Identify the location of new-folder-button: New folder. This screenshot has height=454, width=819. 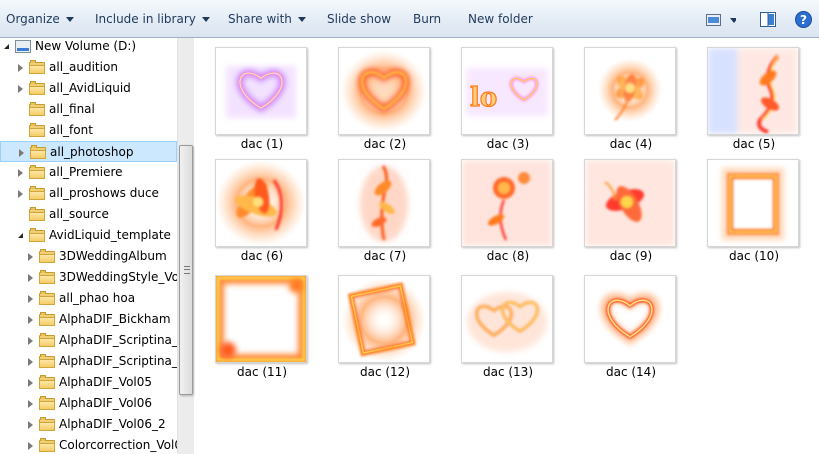
(500, 19).